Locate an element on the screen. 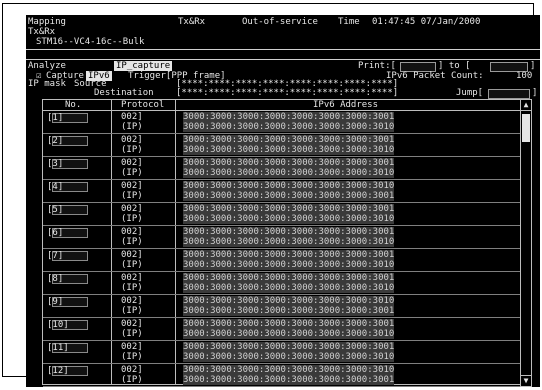 This screenshot has height=390, width=542. row-number-value: 3] is located at coordinates (58, 164).